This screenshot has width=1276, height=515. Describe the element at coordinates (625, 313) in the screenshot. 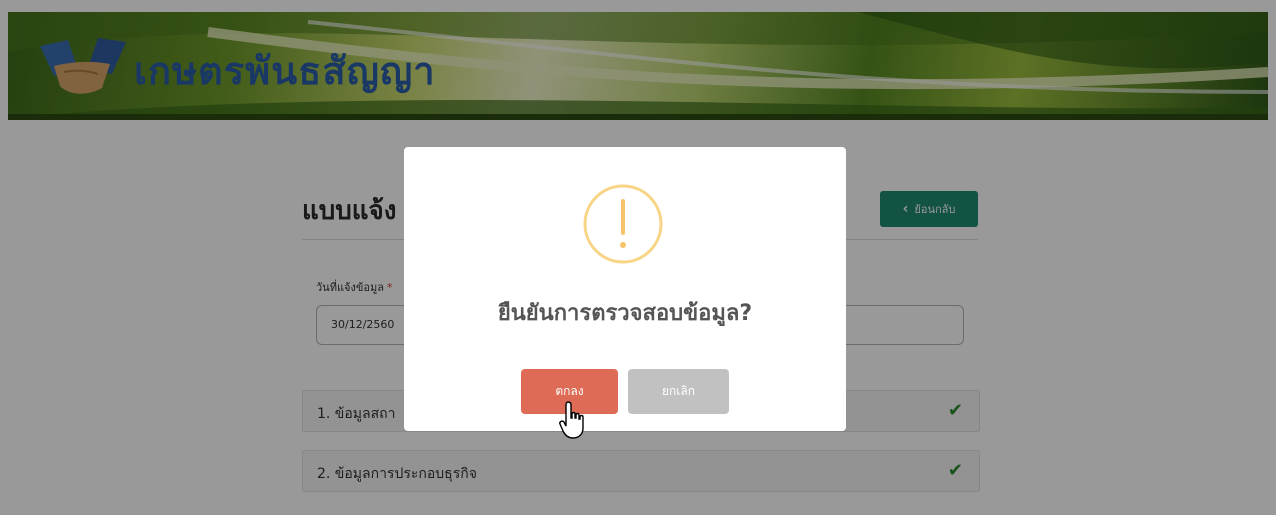

I see `dialog-title: ยืนยันการตรวจสอบข้อมูล?` at that location.